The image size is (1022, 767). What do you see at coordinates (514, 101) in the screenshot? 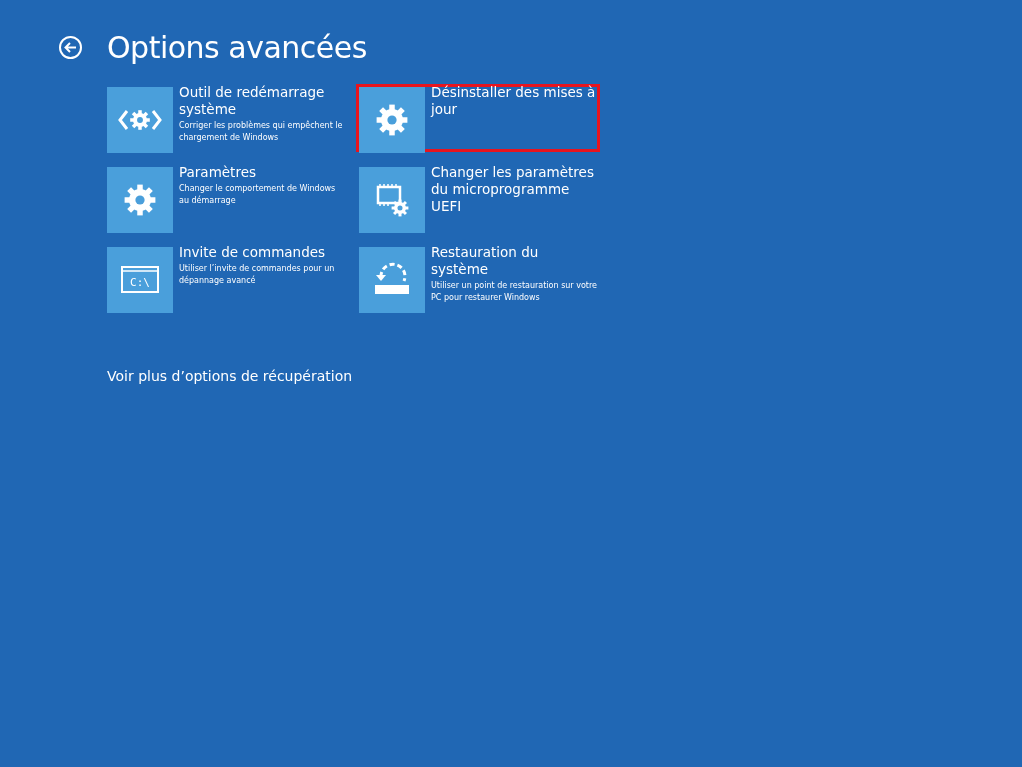
I see `option-title: Désinstaller des mises à jour` at bounding box center [514, 101].